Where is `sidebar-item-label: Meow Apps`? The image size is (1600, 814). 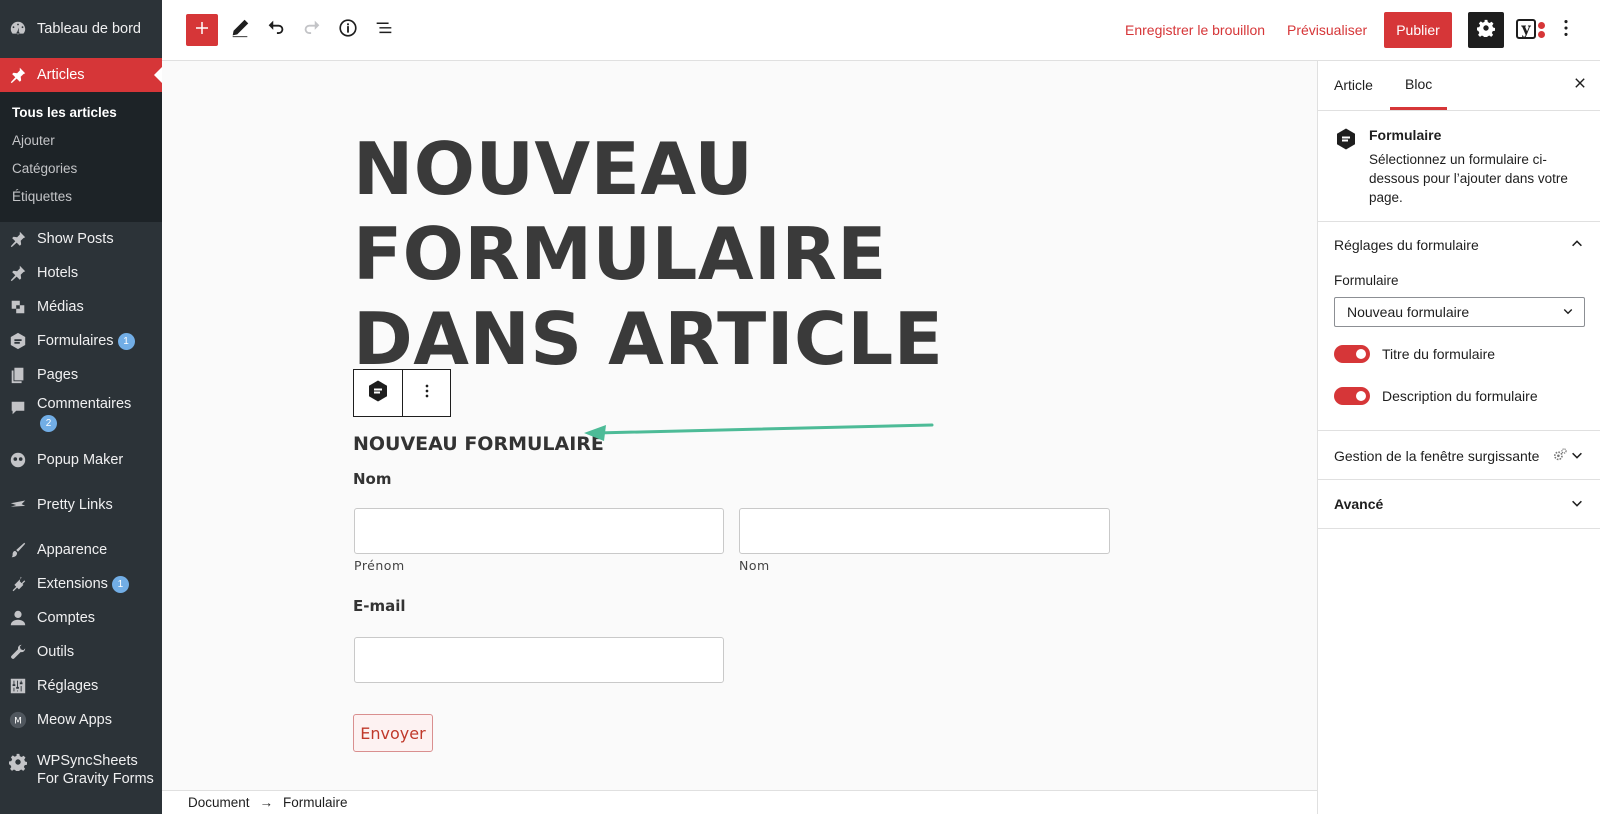
sidebar-item-label: Meow Apps is located at coordinates (74, 720).